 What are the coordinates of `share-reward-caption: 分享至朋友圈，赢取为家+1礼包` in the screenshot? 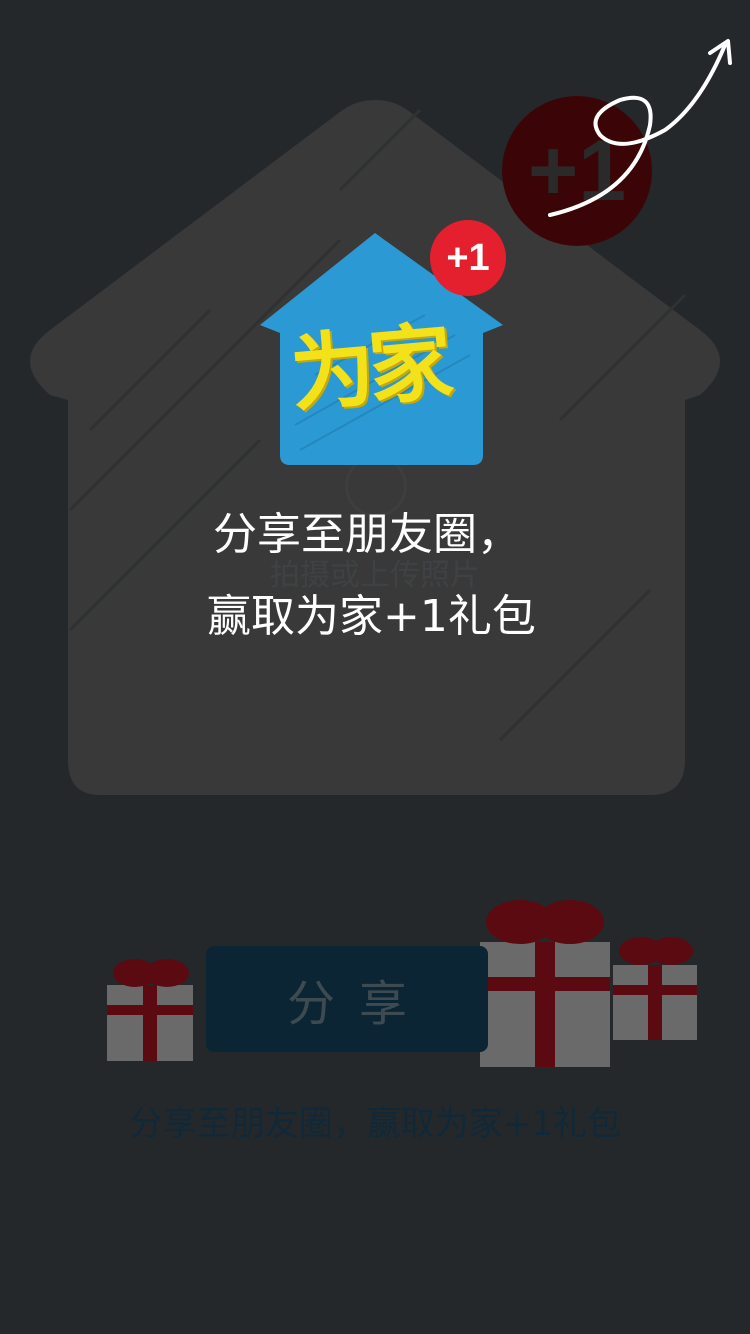 It's located at (375, 1124).